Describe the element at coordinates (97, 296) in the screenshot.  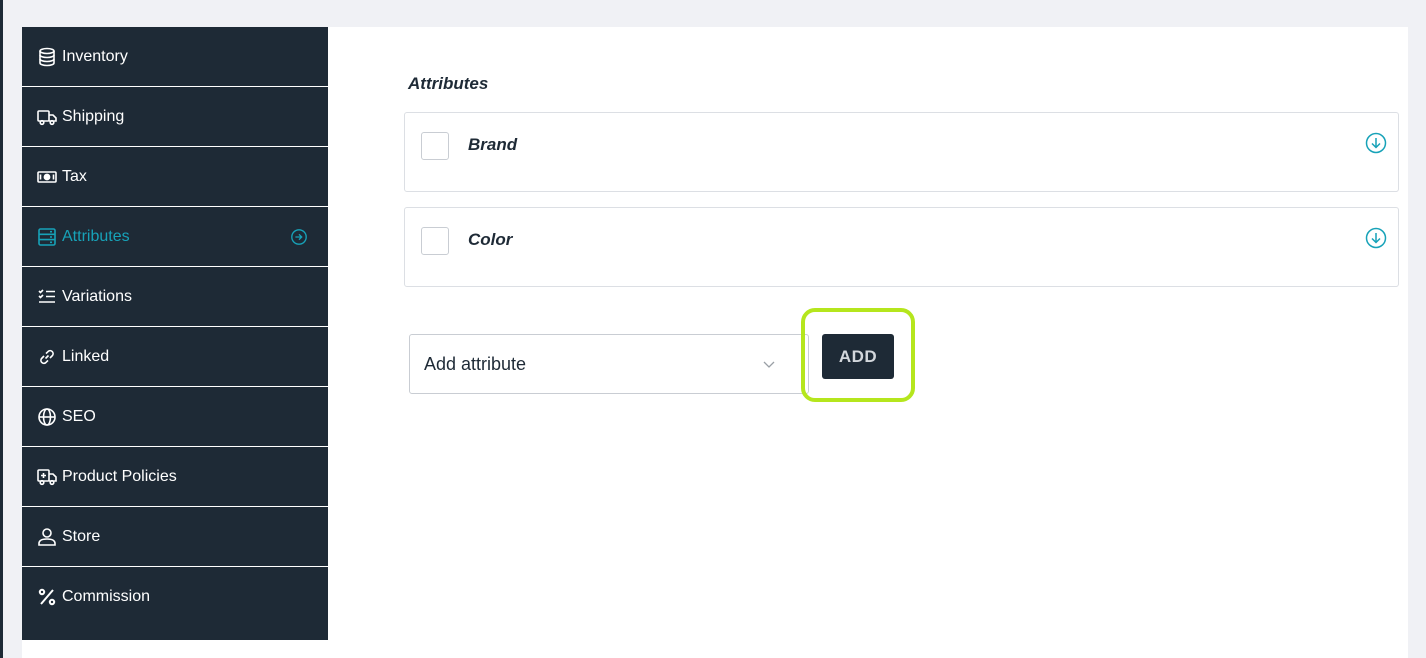
I see `sidebar-item-label: Variations` at that location.